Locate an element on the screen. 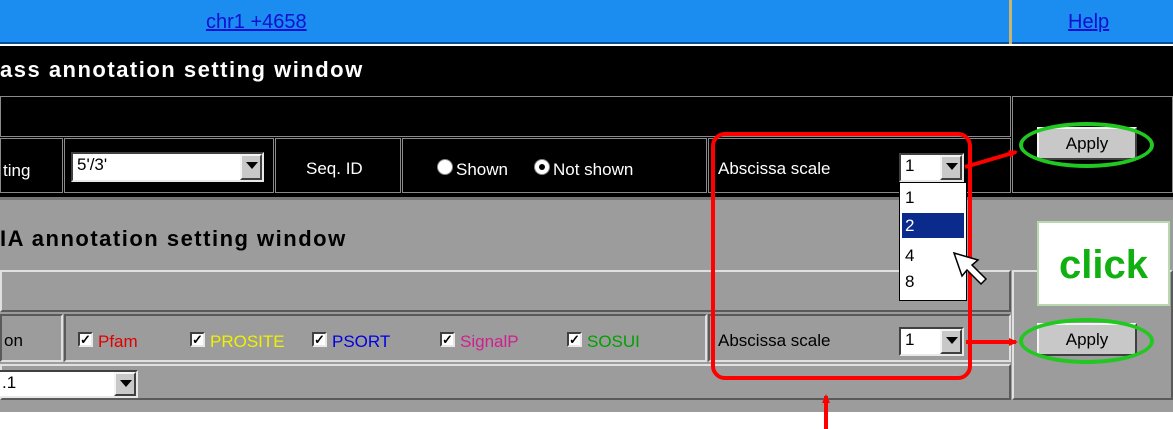  annotation-arrows is located at coordinates (920, 289).